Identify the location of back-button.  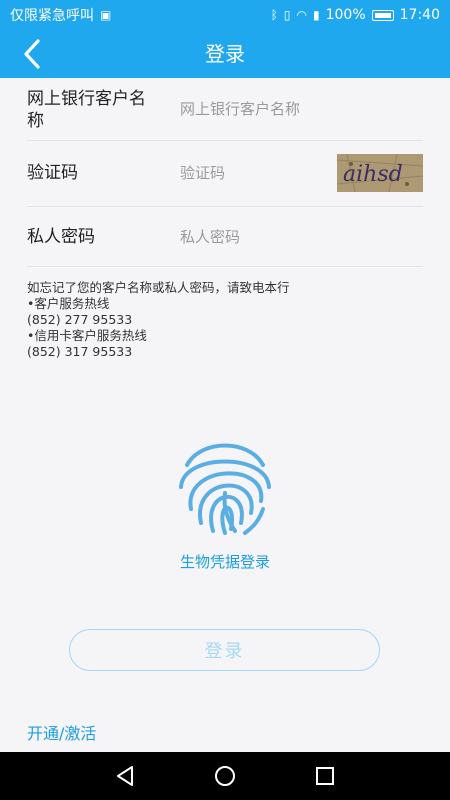
(34, 54).